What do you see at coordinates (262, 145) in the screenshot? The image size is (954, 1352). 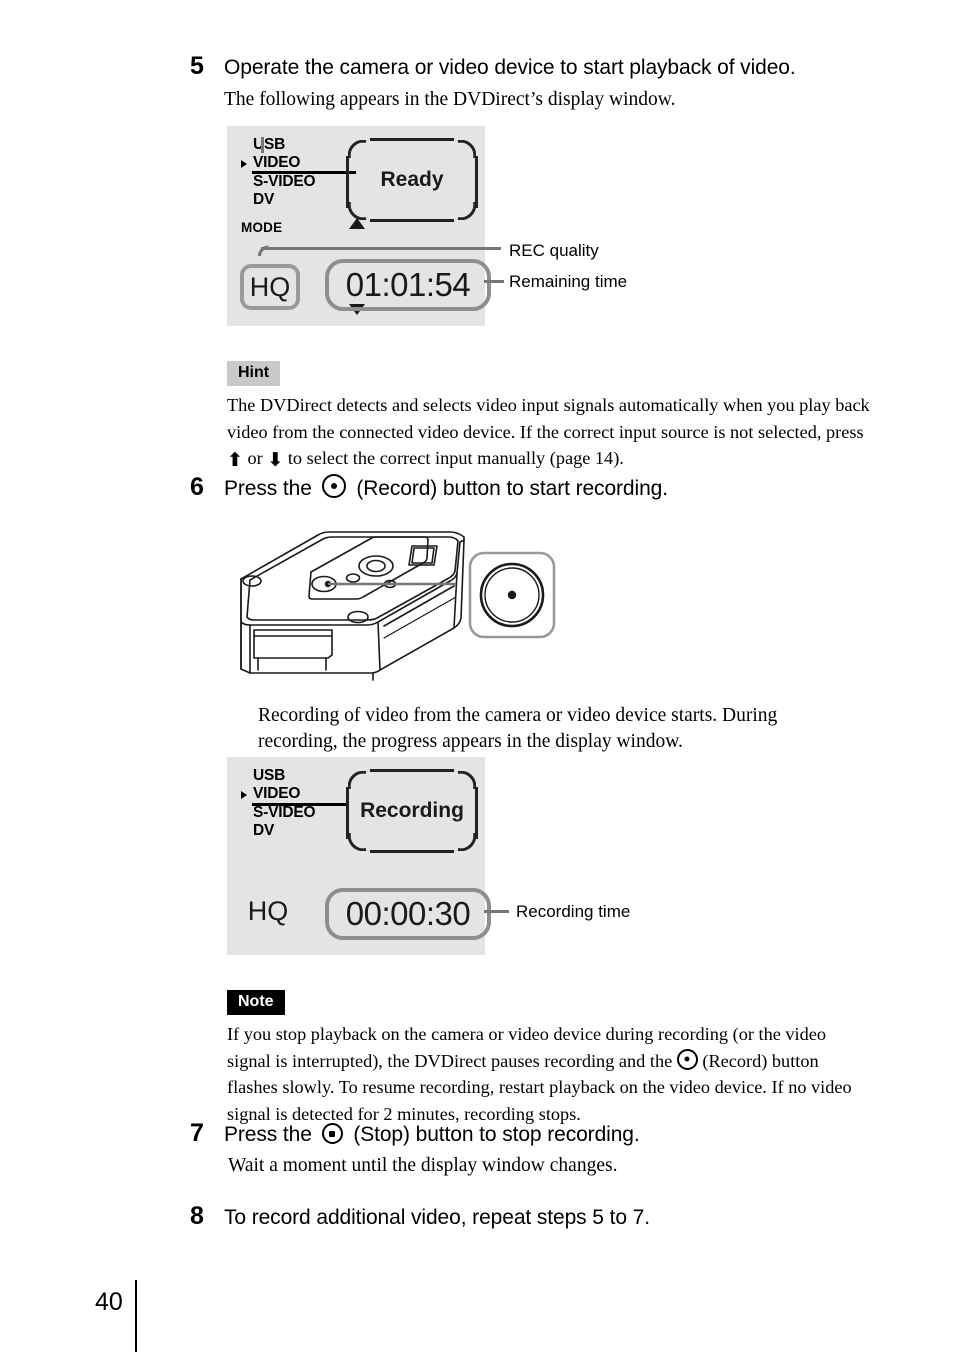 I see `rec-quality-callout-stem` at bounding box center [262, 145].